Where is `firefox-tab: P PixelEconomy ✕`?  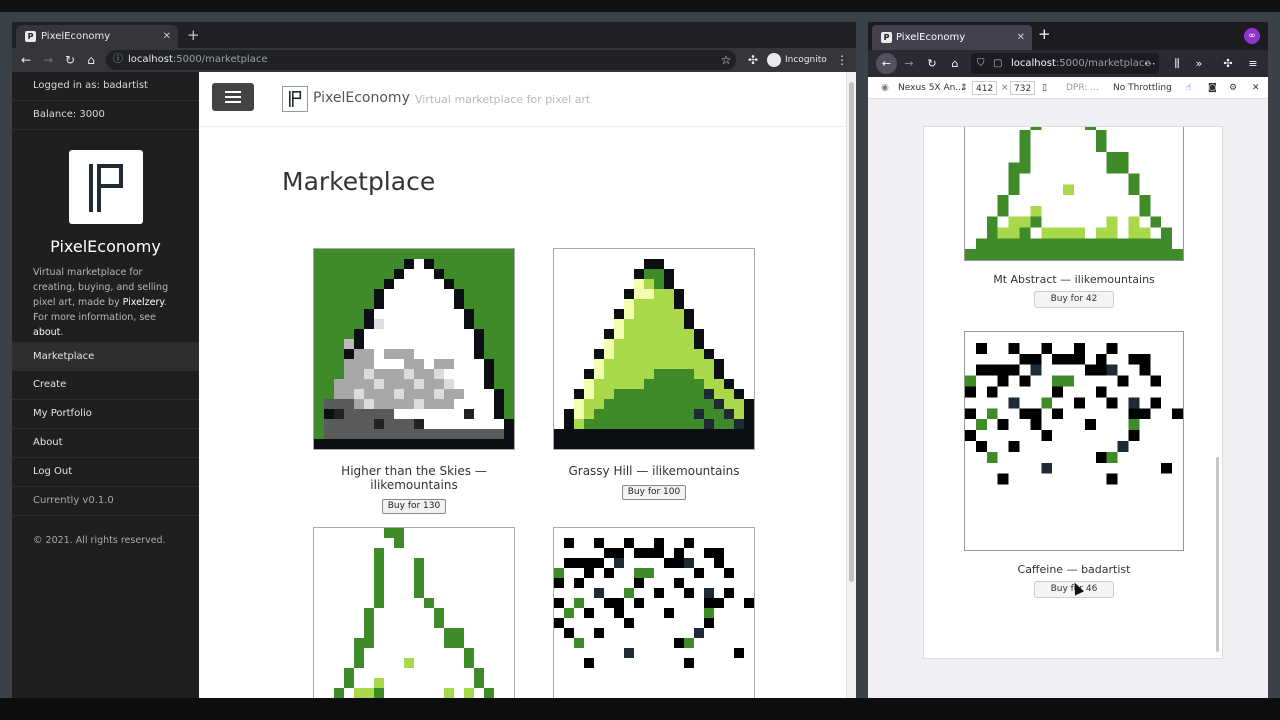
firefox-tab: P PixelEconomy ✕ is located at coordinates (952, 37).